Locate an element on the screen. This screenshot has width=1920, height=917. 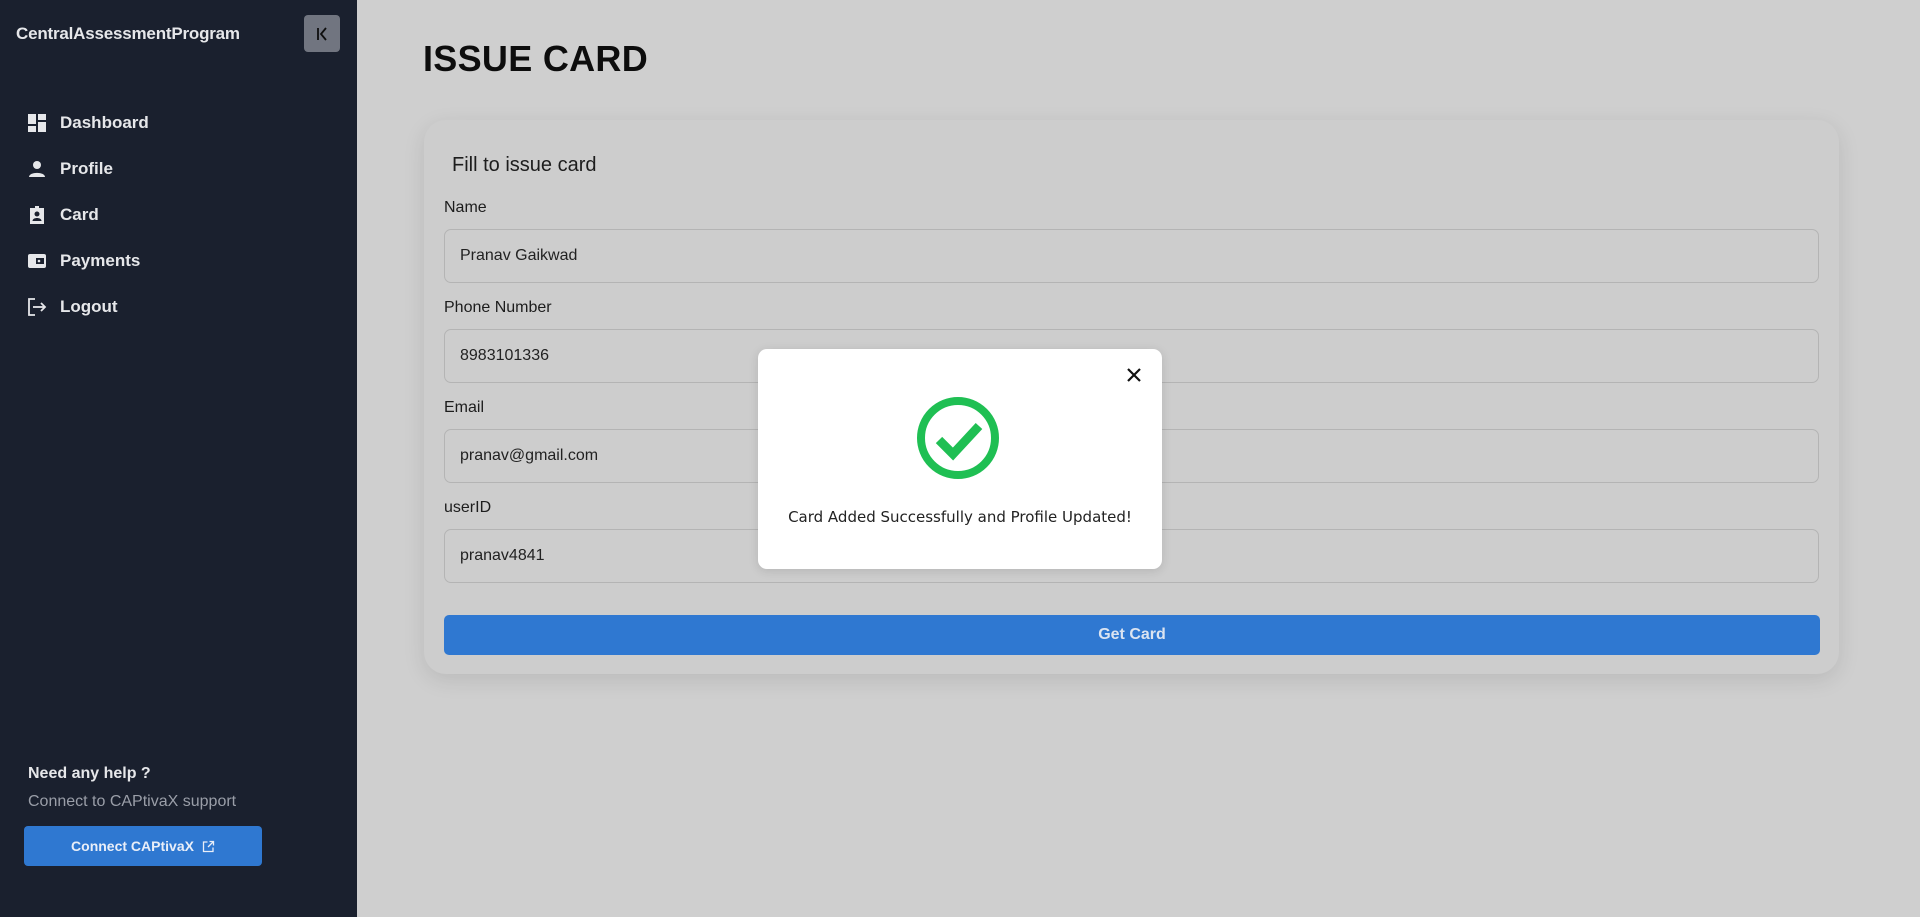
sidebar-item-card: Card is located at coordinates (178, 215).